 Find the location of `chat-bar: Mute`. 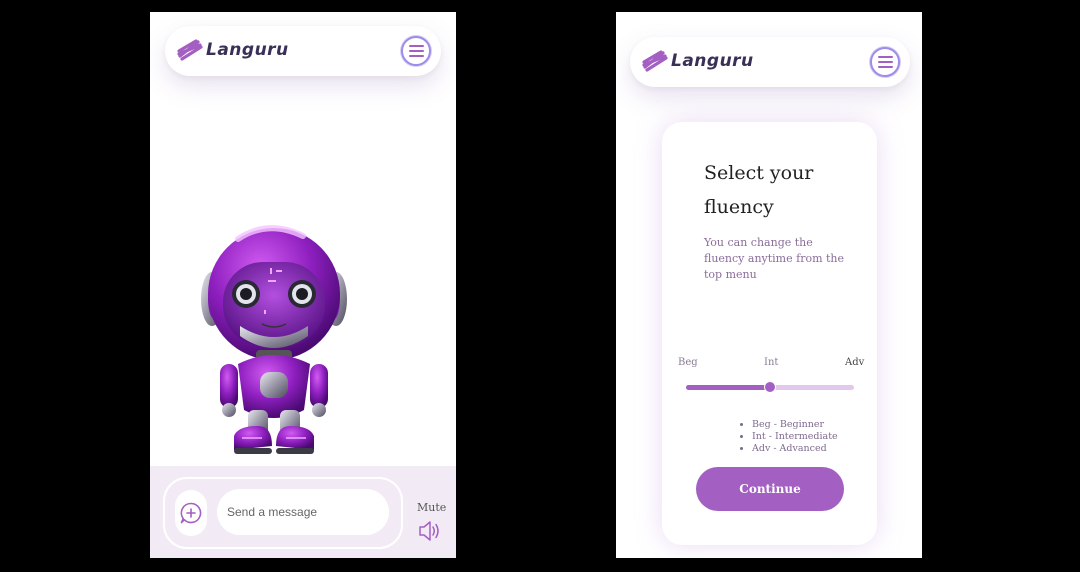

chat-bar: Mute is located at coordinates (303, 512).